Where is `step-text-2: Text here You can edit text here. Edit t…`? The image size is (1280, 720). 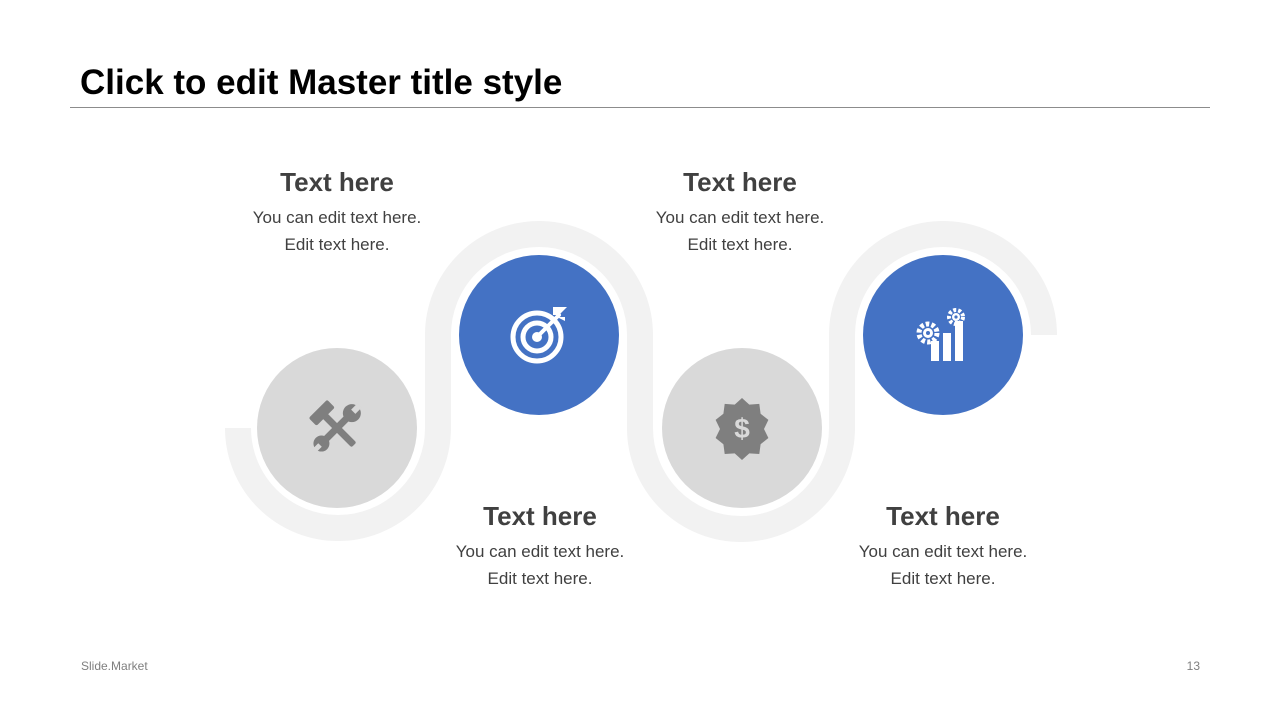 step-text-2: Text here You can edit text here. Edit t… is located at coordinates (540, 546).